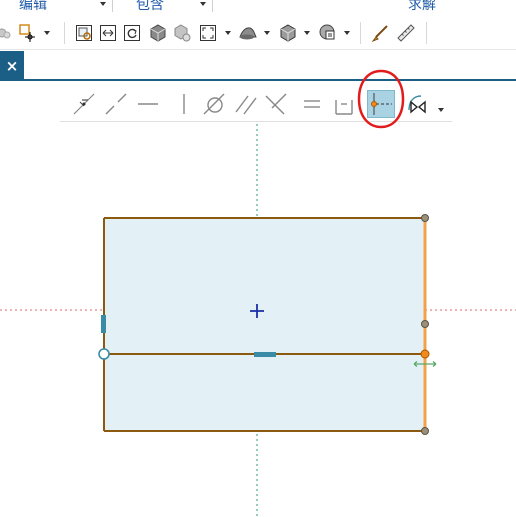 The width and height of the screenshot is (516, 517). What do you see at coordinates (417, 104) in the screenshot?
I see `mirror-icon` at bounding box center [417, 104].